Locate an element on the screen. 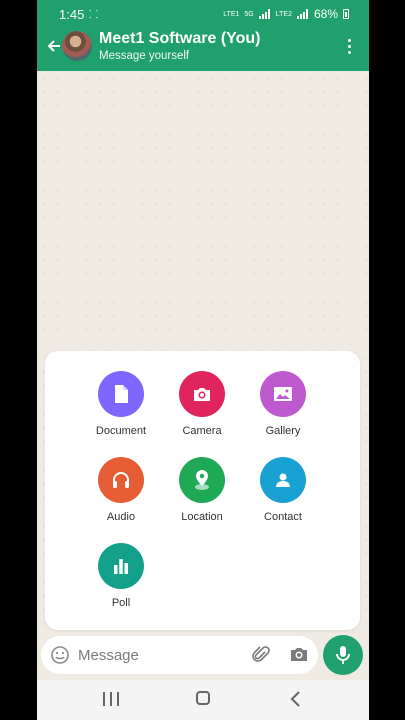 Image resolution: width=405 pixels, height=720 pixels. mic-icon is located at coordinates (343, 655).